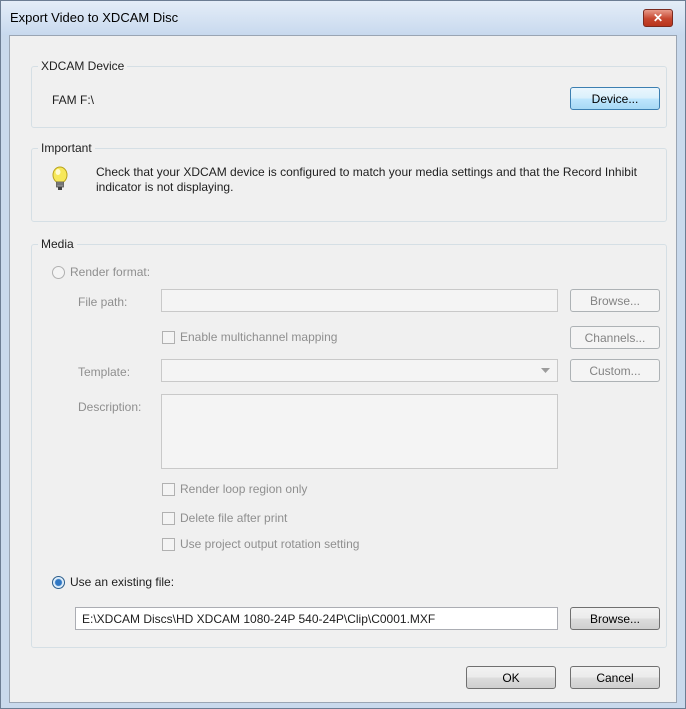 This screenshot has height=709, width=686. What do you see at coordinates (259, 337) in the screenshot?
I see `multichannel-label: Enable multichannel mapping` at bounding box center [259, 337].